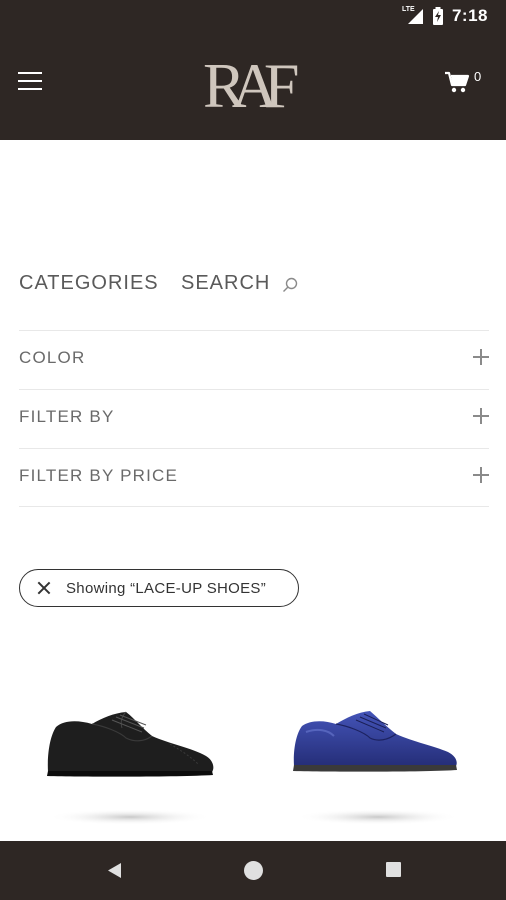 The width and height of the screenshot is (506, 900). I want to click on app-header: RAF 0, so click(253, 86).